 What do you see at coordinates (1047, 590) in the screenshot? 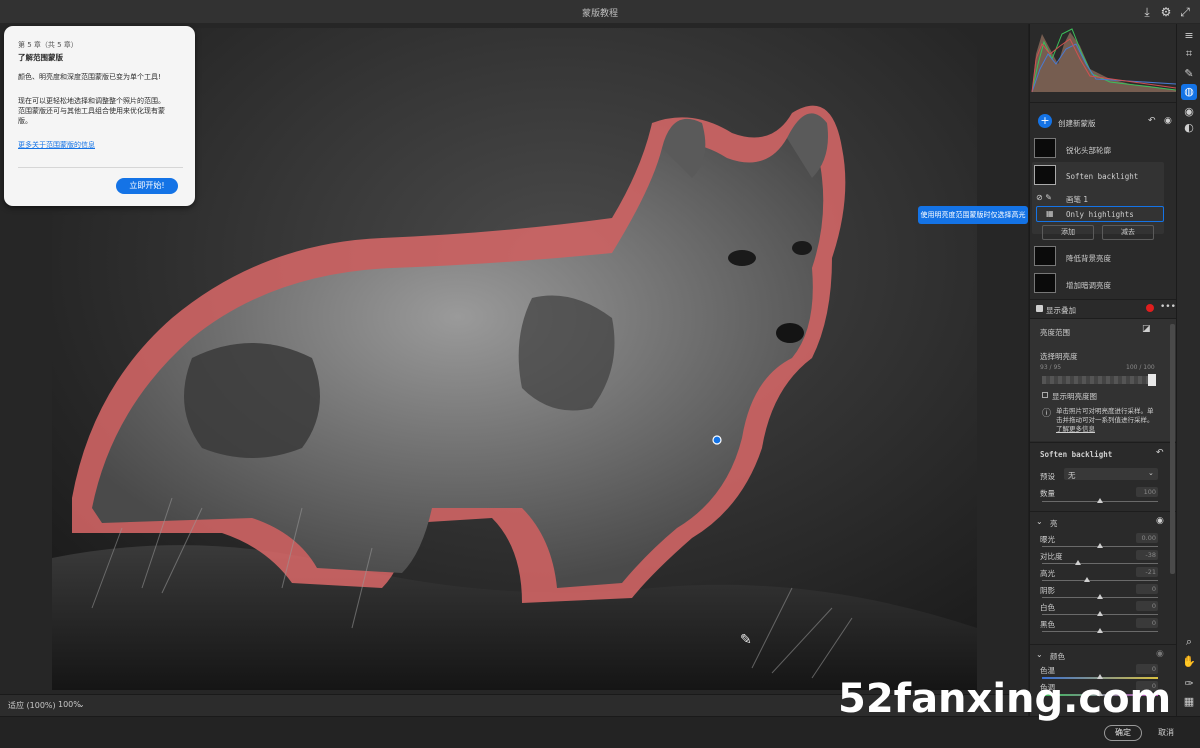
I see `slider-label: 阴影` at bounding box center [1047, 590].